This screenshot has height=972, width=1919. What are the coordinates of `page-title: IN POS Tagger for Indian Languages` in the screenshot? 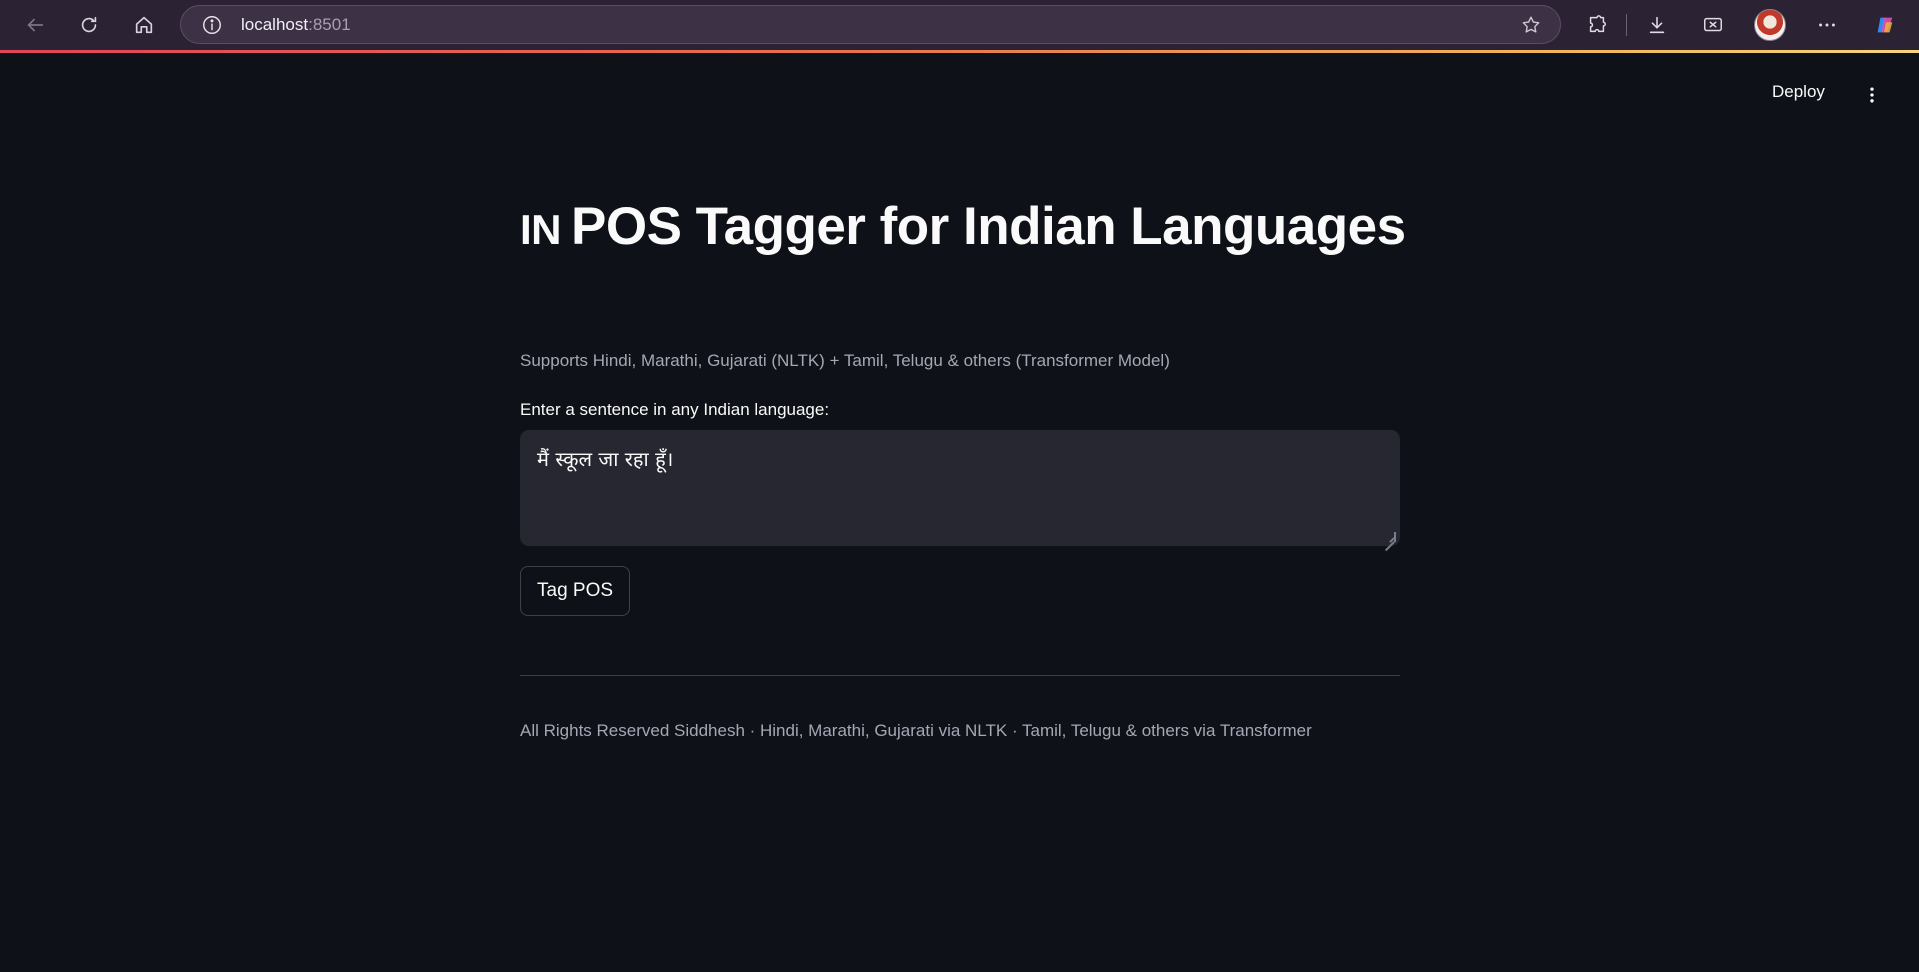 It's located at (963, 226).